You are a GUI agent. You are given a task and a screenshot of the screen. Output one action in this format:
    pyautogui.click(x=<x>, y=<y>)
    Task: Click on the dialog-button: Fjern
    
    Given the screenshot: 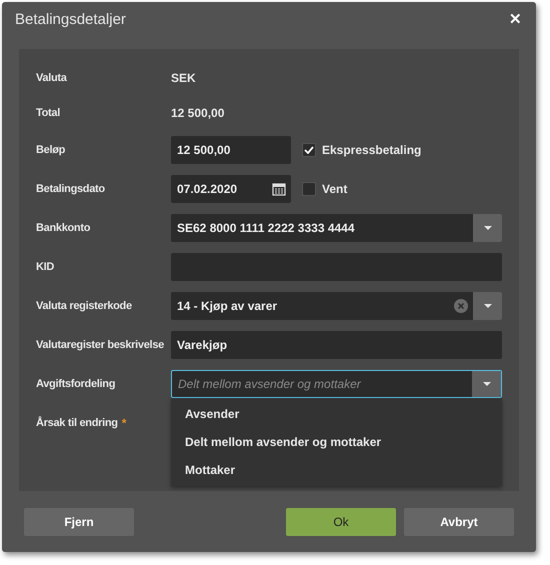 What is the action you would take?
    pyautogui.click(x=79, y=522)
    